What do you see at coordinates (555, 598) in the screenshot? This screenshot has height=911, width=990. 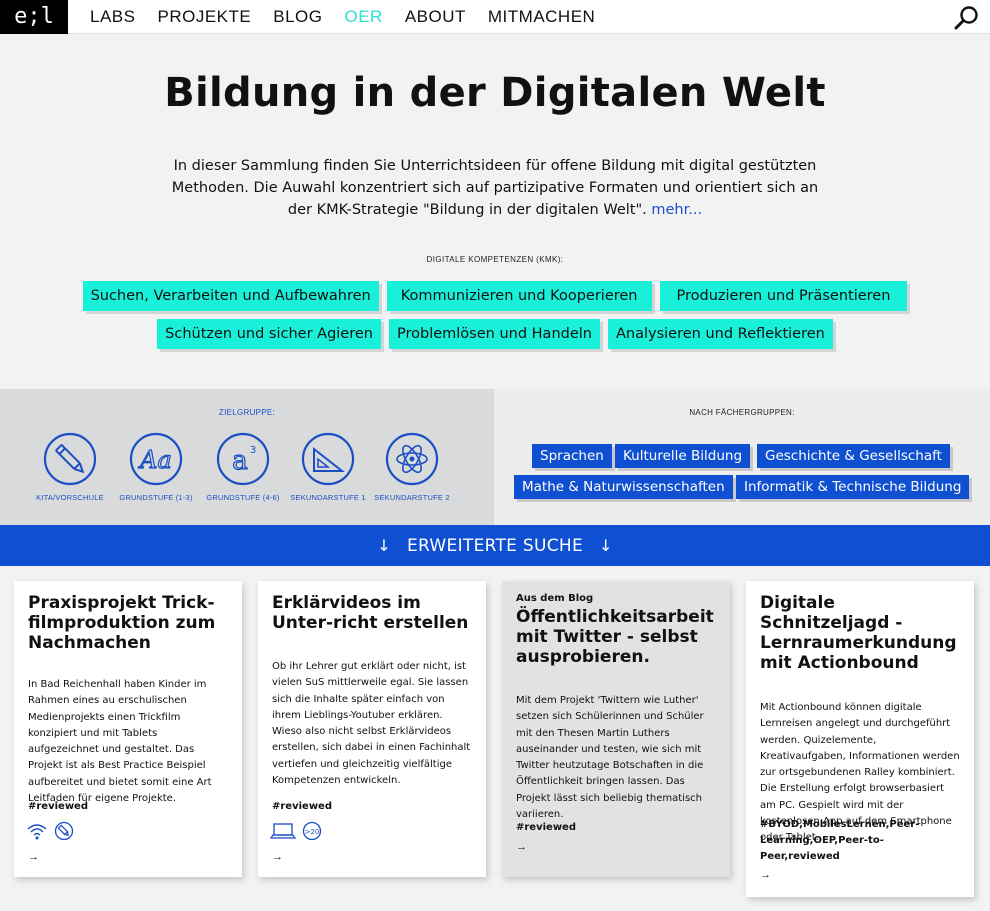 I see `card-kicker: Aus dem Blog` at bounding box center [555, 598].